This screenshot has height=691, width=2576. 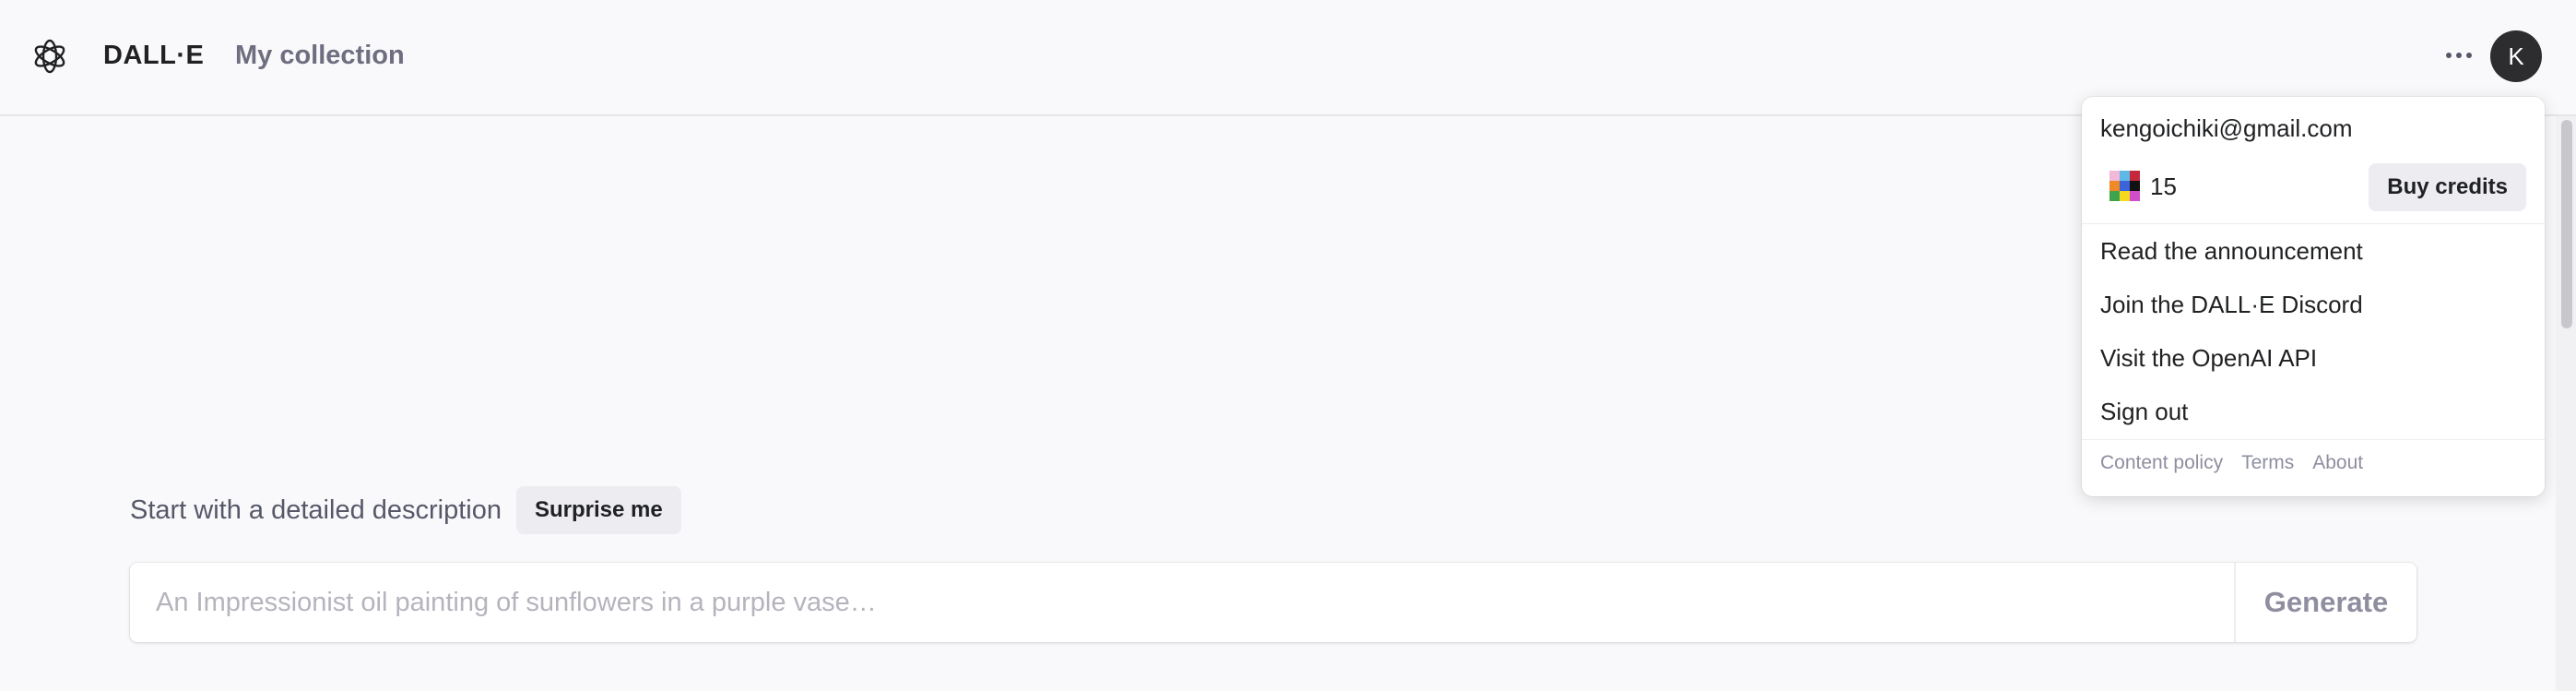 What do you see at coordinates (2163, 186) in the screenshot?
I see `credits-count: 15` at bounding box center [2163, 186].